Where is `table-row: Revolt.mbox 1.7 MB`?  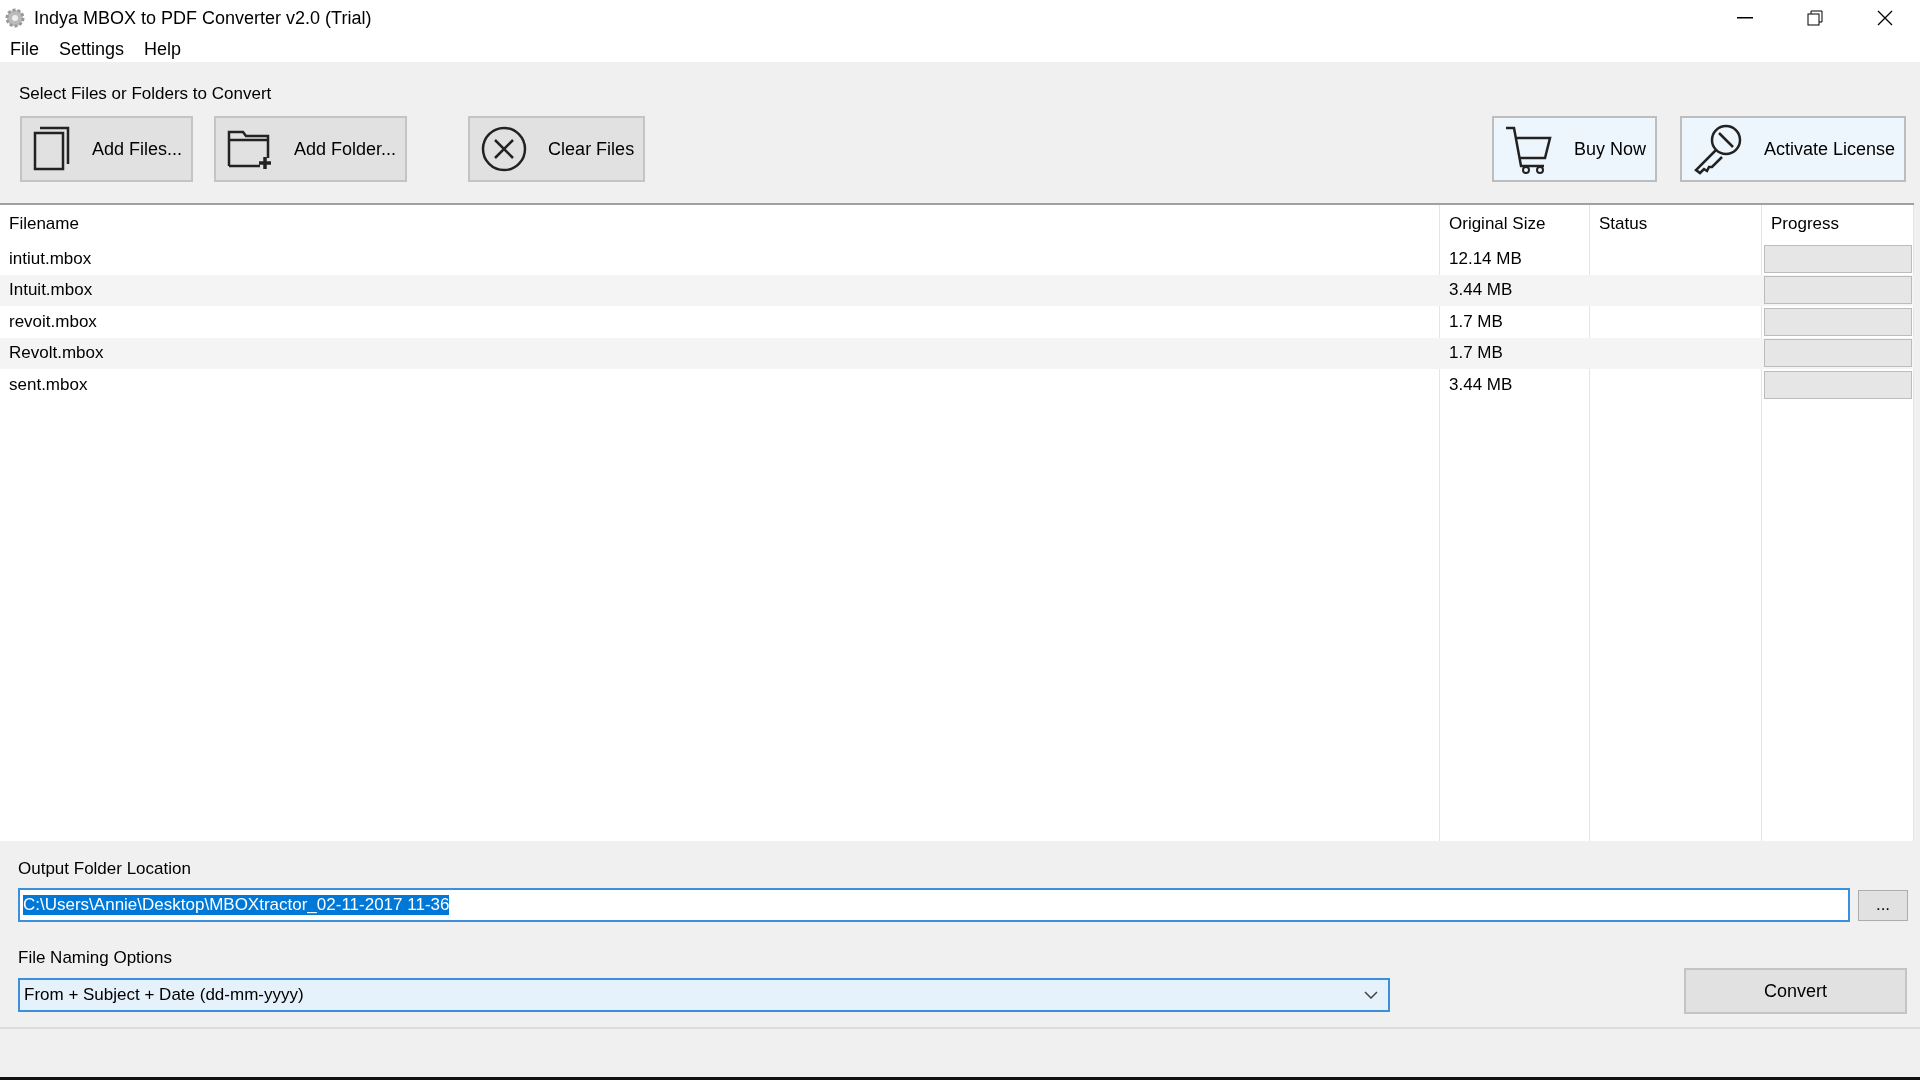 table-row: Revolt.mbox 1.7 MB is located at coordinates (957, 353).